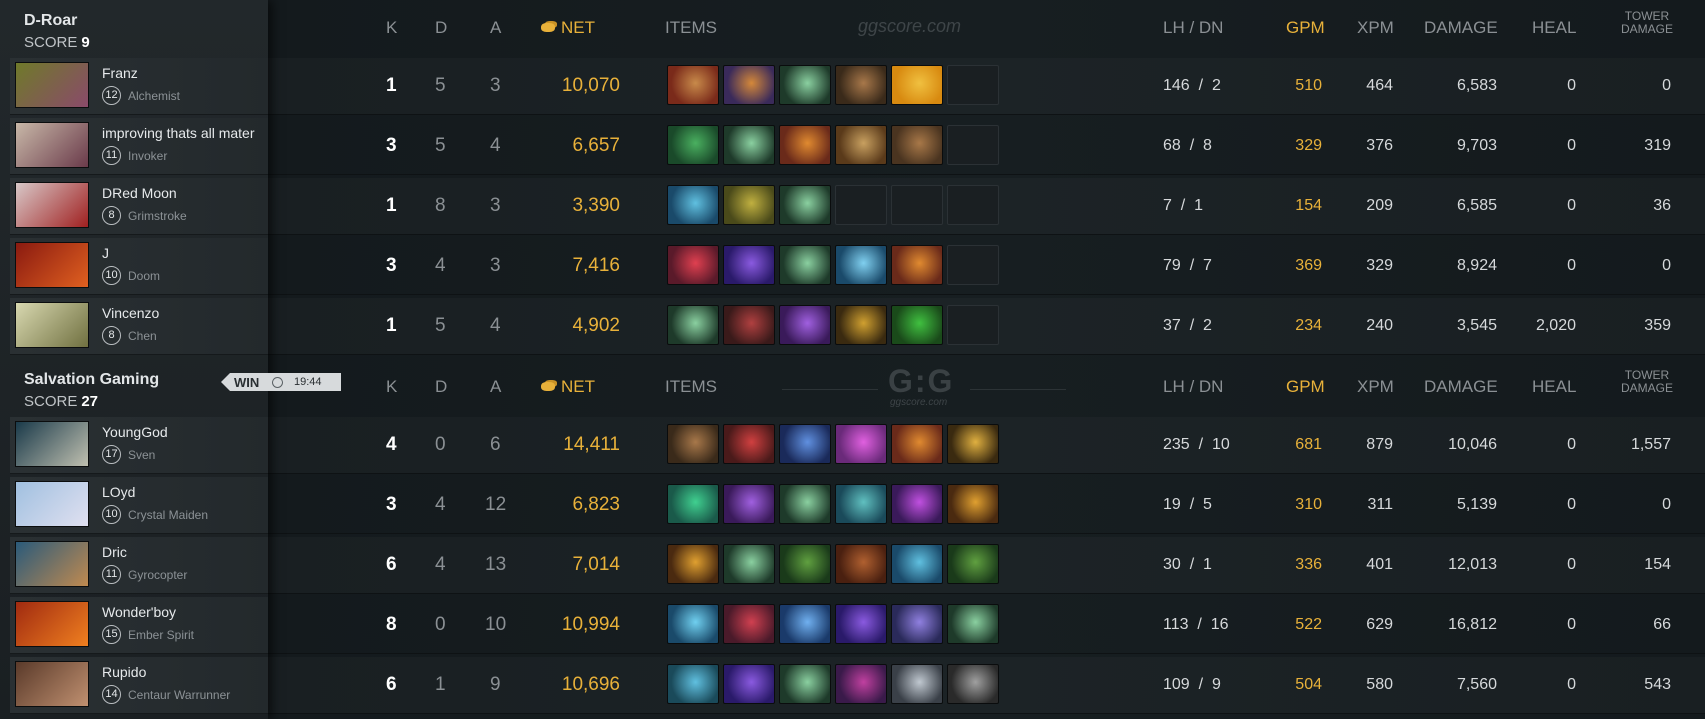 This screenshot has height=719, width=1705. Describe the element at coordinates (440, 444) in the screenshot. I see `deaths-value: 0` at that location.